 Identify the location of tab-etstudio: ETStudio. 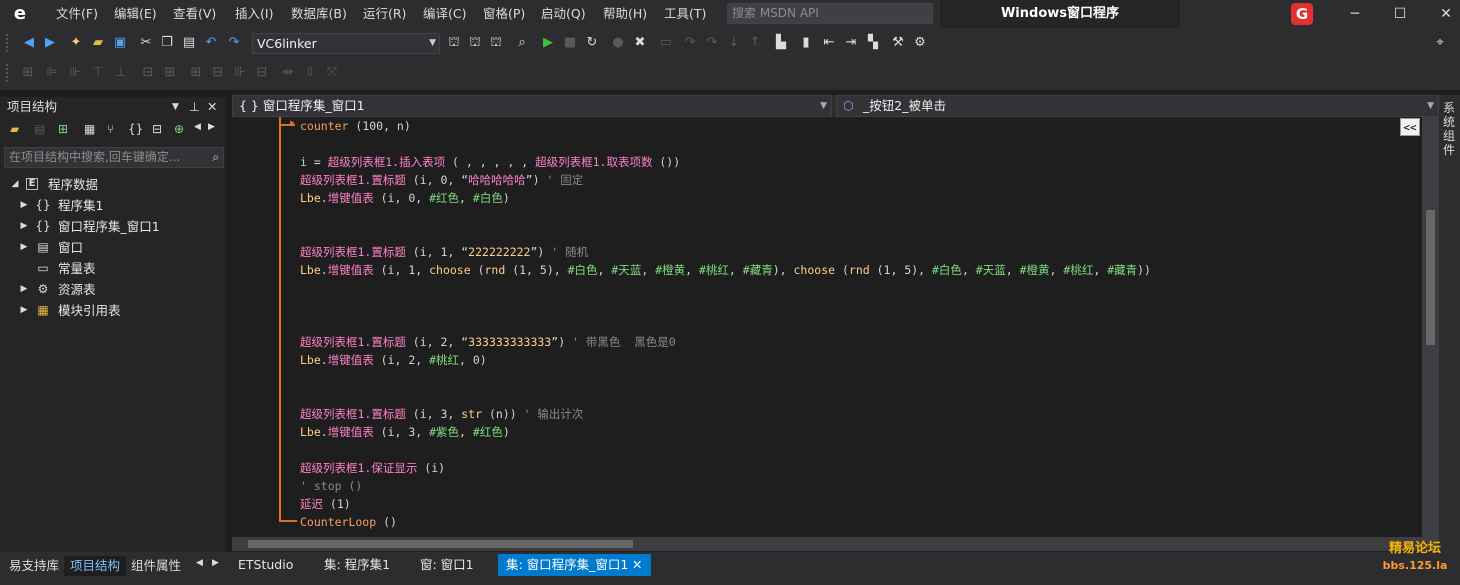
(265, 565).